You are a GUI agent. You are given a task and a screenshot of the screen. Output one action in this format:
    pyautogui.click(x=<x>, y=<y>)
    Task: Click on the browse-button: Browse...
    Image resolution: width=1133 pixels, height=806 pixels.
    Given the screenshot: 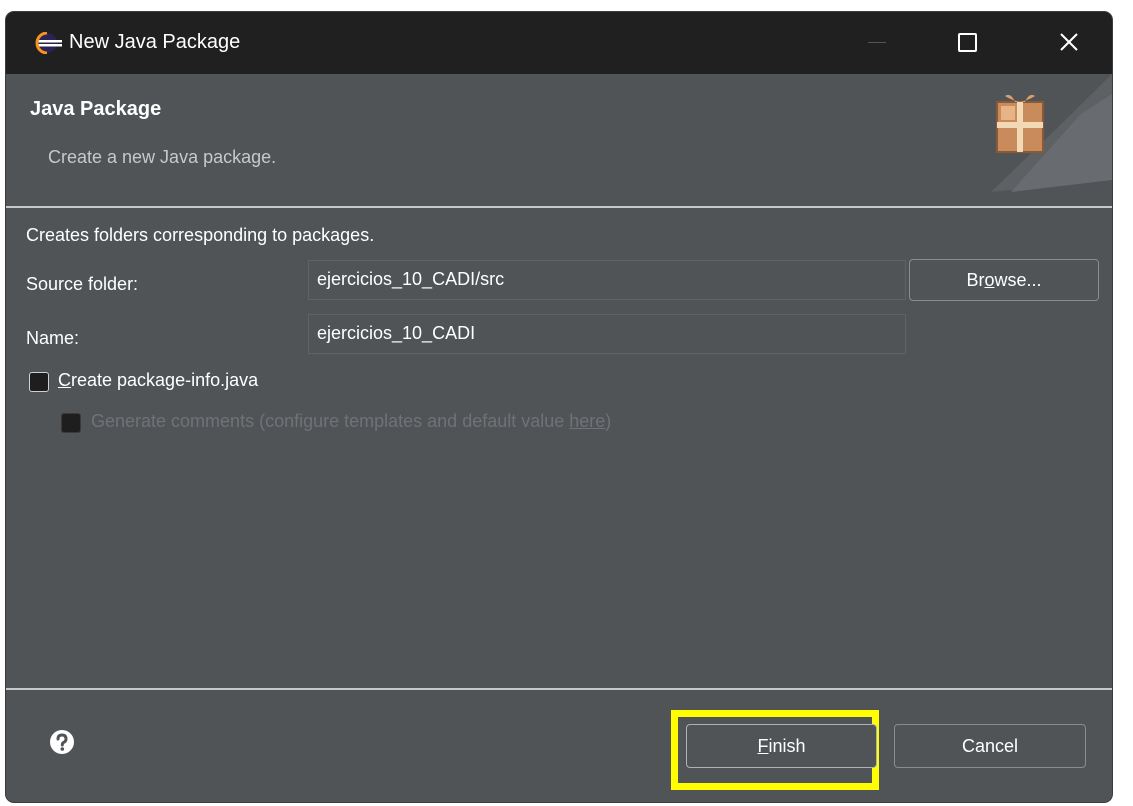 What is the action you would take?
    pyautogui.click(x=1004, y=280)
    